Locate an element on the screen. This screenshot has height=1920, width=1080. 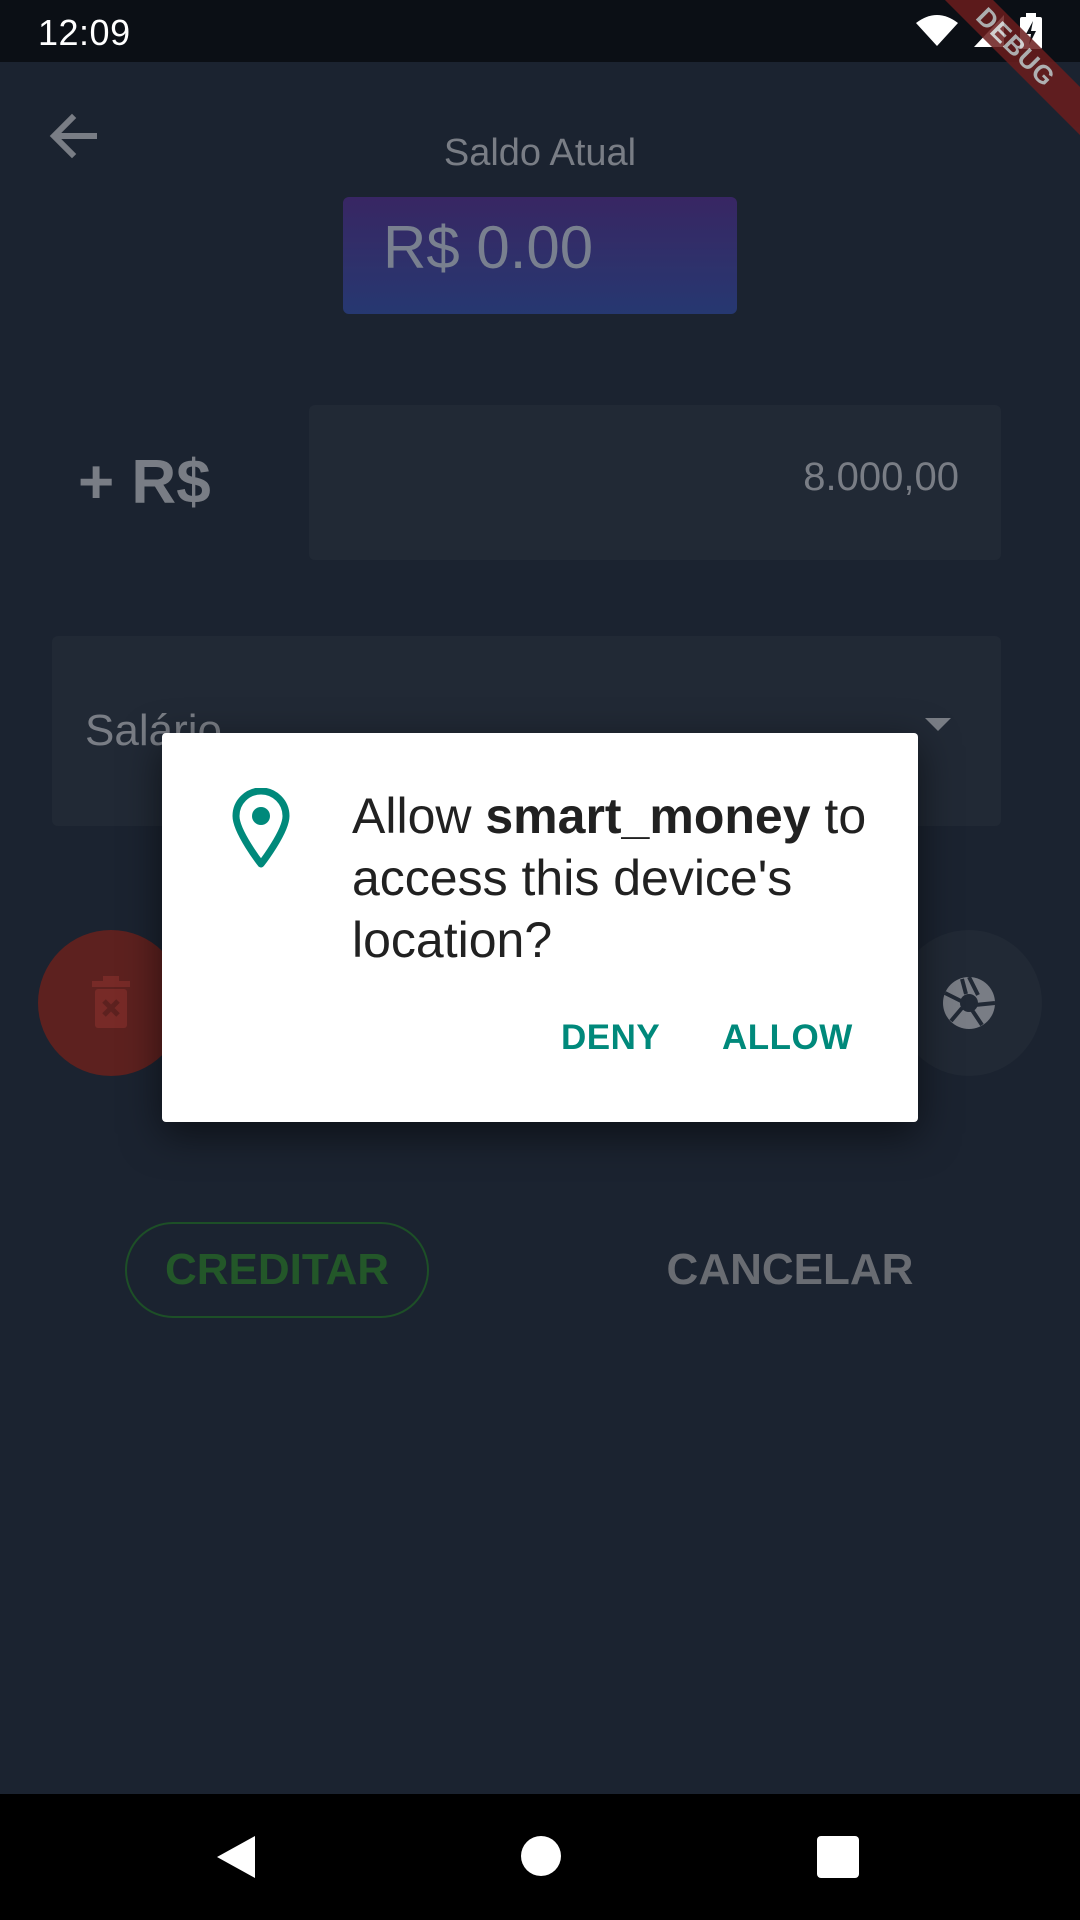
dialog-message-prefix: Allow is located at coordinates (419, 816).